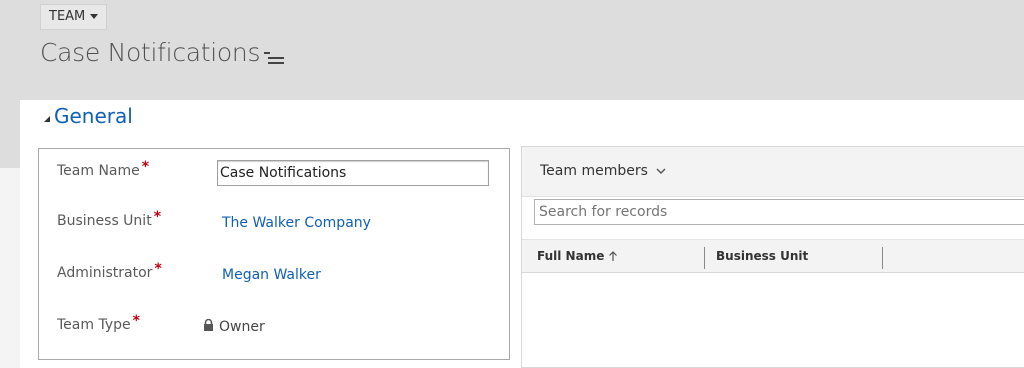 The width and height of the screenshot is (1024, 368). I want to click on column-header-full-name: Full Name, so click(577, 256).